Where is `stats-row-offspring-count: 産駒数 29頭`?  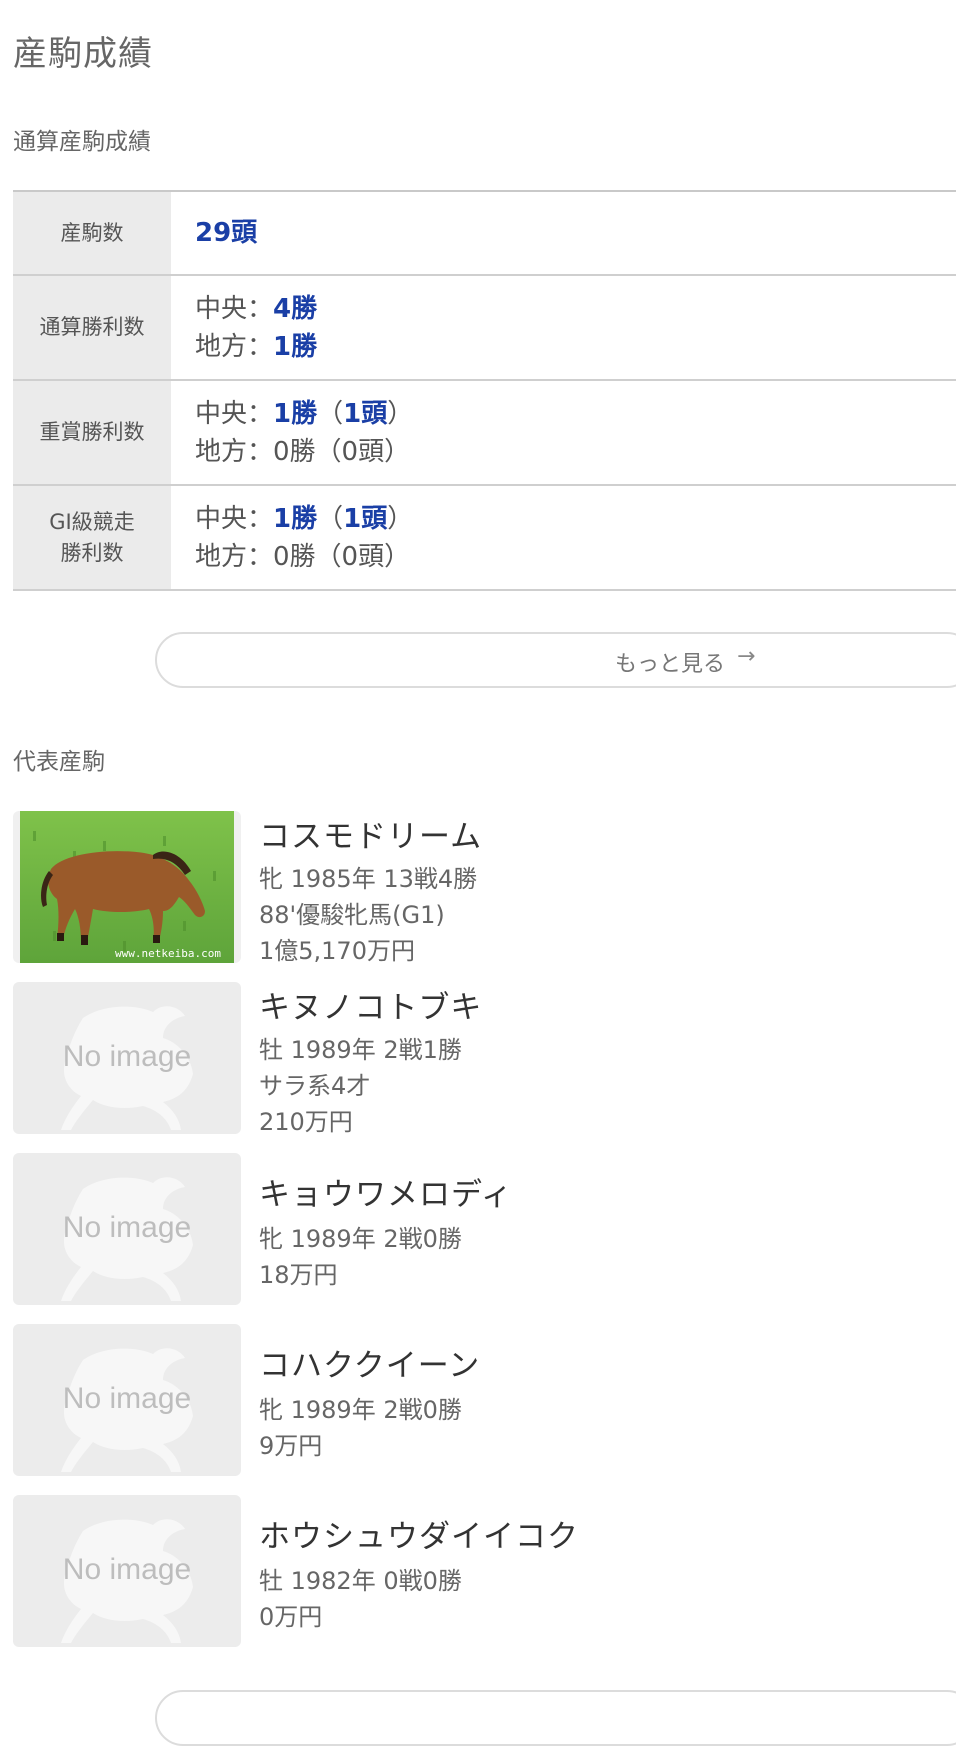 stats-row-offspring-count: 産駒数 29頭 is located at coordinates (484, 234).